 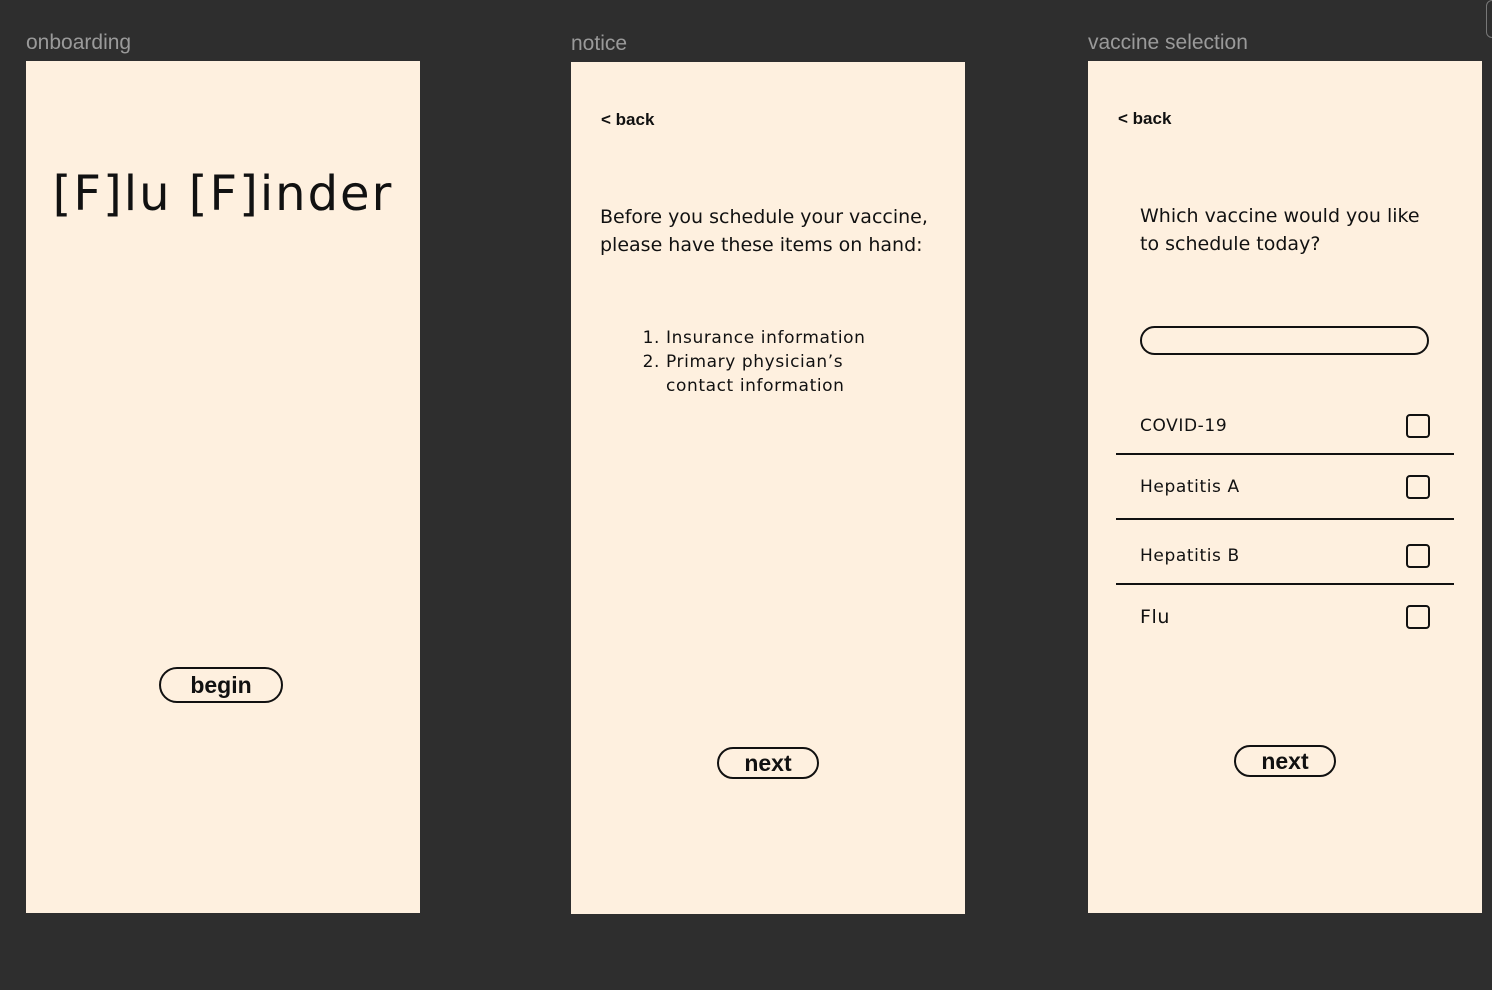 What do you see at coordinates (650, 386) in the screenshot?
I see `list-item-number` at bounding box center [650, 386].